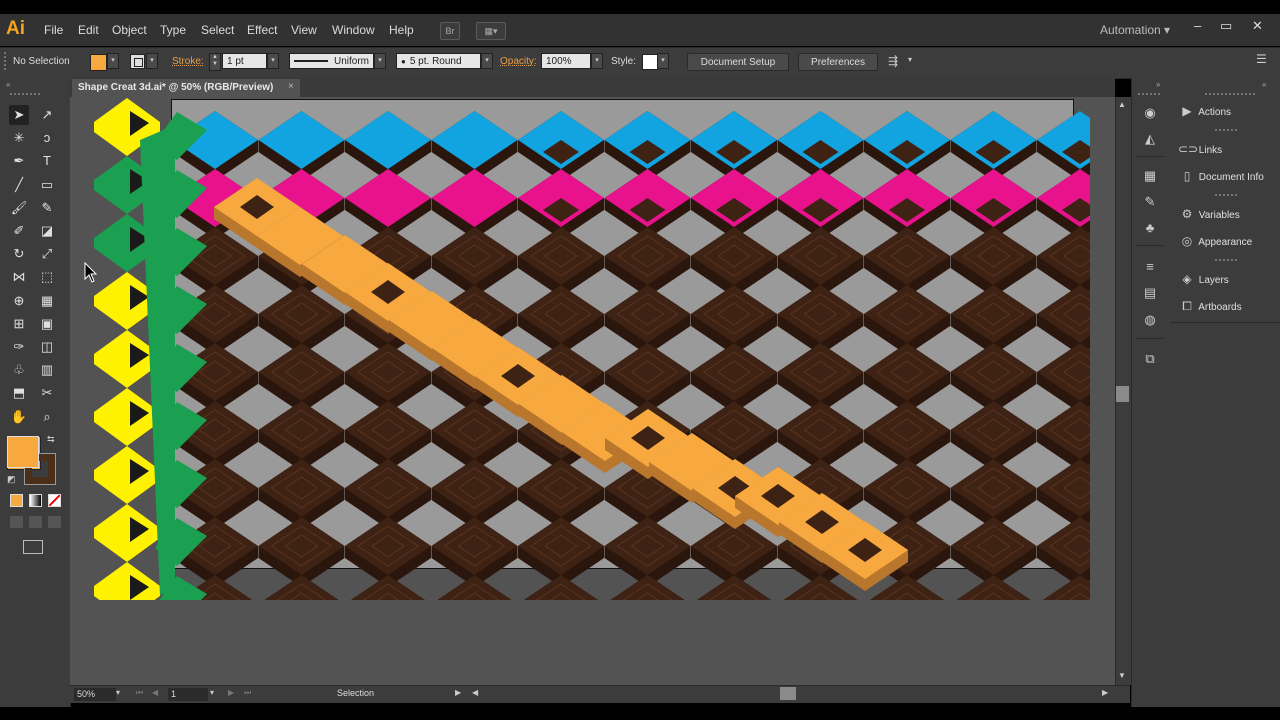 The width and height of the screenshot is (1280, 720). I want to click on opacity-dropdown: ▾, so click(597, 61).